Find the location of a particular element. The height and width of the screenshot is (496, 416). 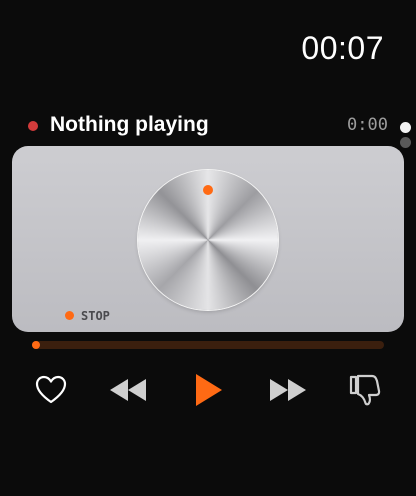

thumbs-down-icon is located at coordinates (365, 390).